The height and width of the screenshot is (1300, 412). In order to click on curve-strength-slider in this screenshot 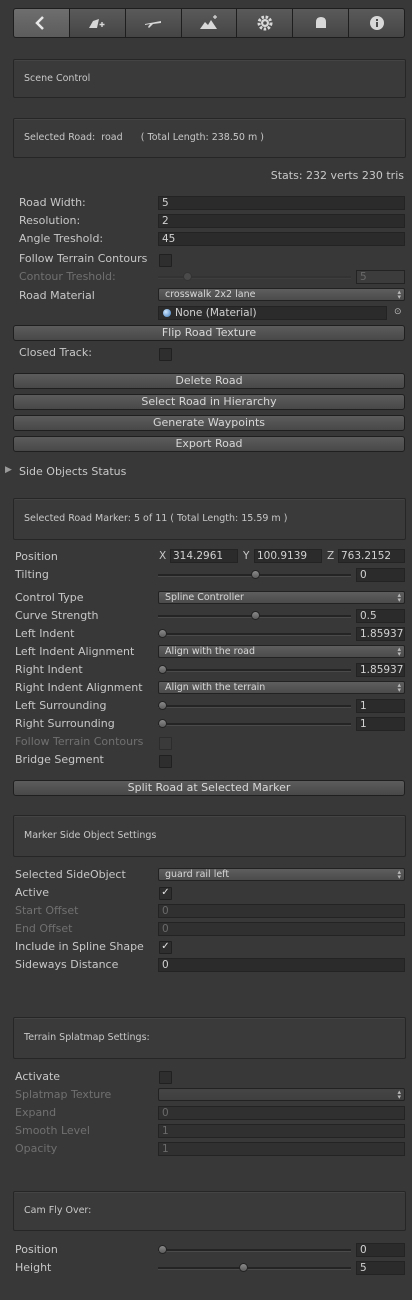, I will do `click(254, 616)`.